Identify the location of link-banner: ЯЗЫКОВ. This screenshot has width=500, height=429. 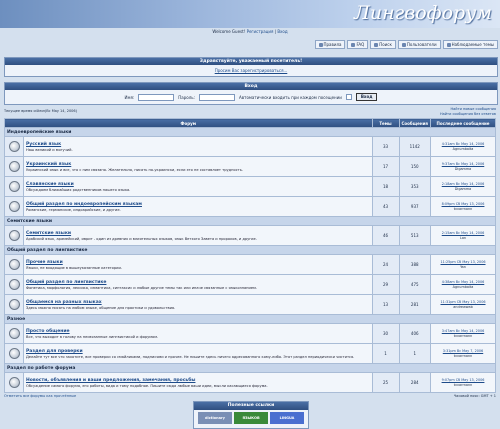
(251, 418).